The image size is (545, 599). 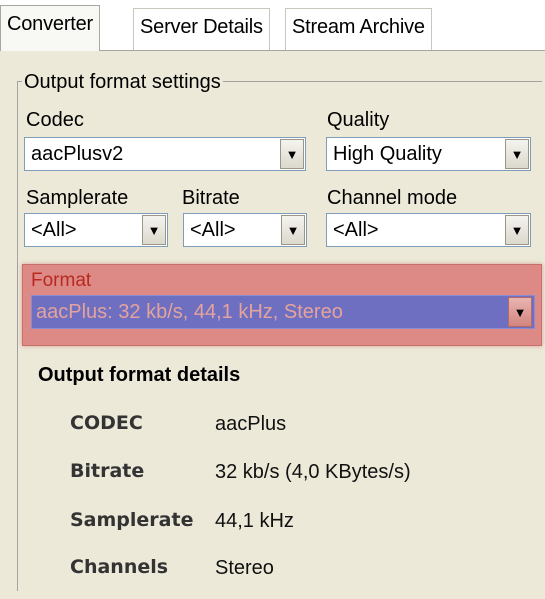 What do you see at coordinates (61, 280) in the screenshot?
I see `format-label: Format` at bounding box center [61, 280].